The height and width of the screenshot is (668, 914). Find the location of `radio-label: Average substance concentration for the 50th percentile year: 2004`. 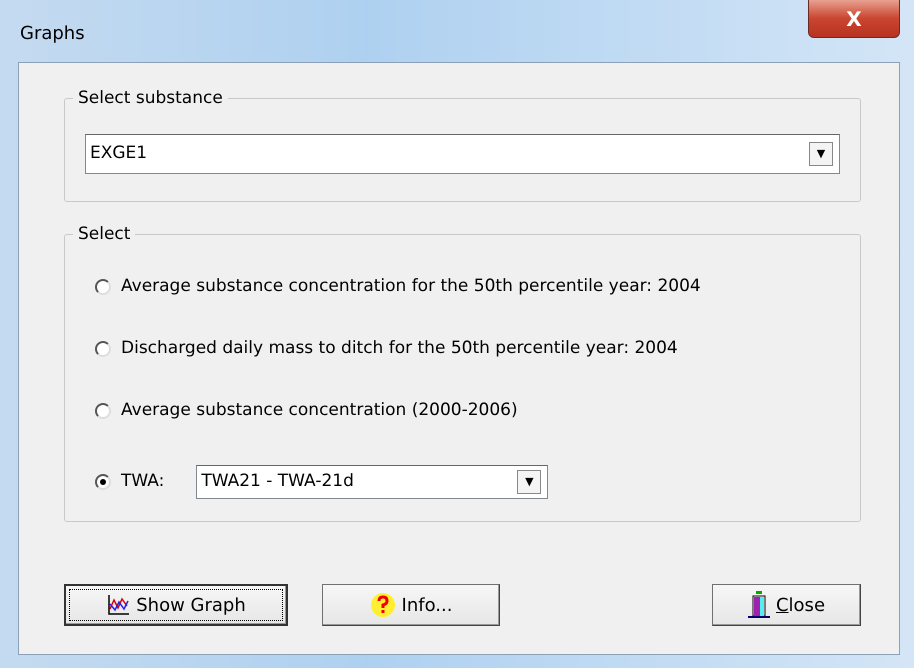

radio-label: Average substance concentration for the 50th percentile year: 2004 is located at coordinates (411, 287).